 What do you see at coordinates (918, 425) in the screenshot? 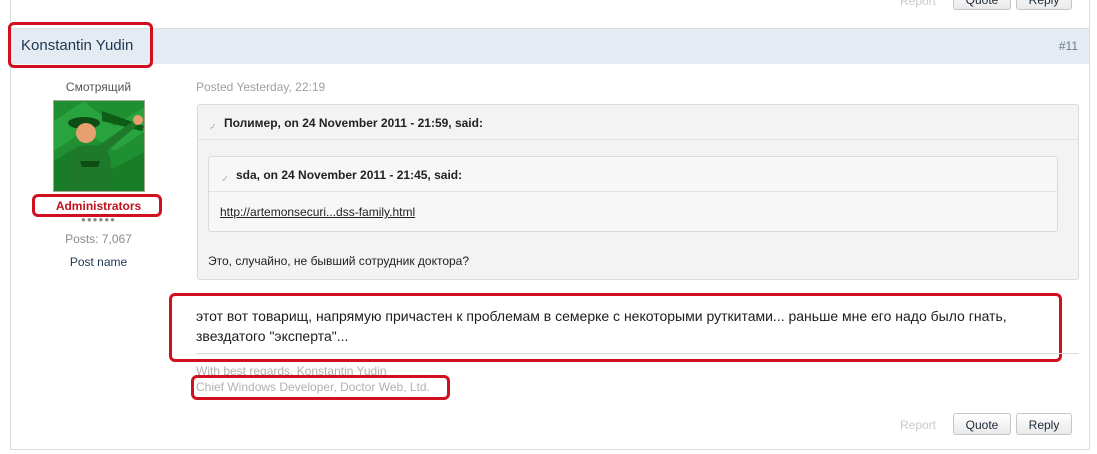
I see `report-link: Report` at bounding box center [918, 425].